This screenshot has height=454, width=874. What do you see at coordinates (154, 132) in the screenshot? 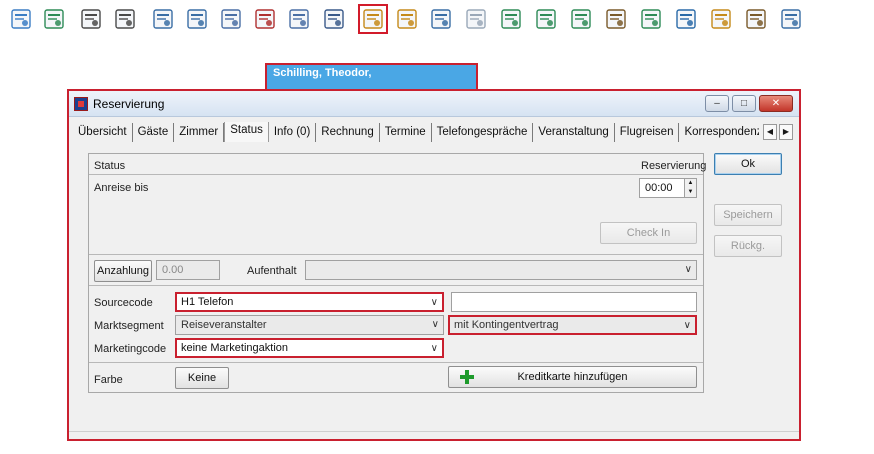
I see `tab-1: Gäste` at bounding box center [154, 132].